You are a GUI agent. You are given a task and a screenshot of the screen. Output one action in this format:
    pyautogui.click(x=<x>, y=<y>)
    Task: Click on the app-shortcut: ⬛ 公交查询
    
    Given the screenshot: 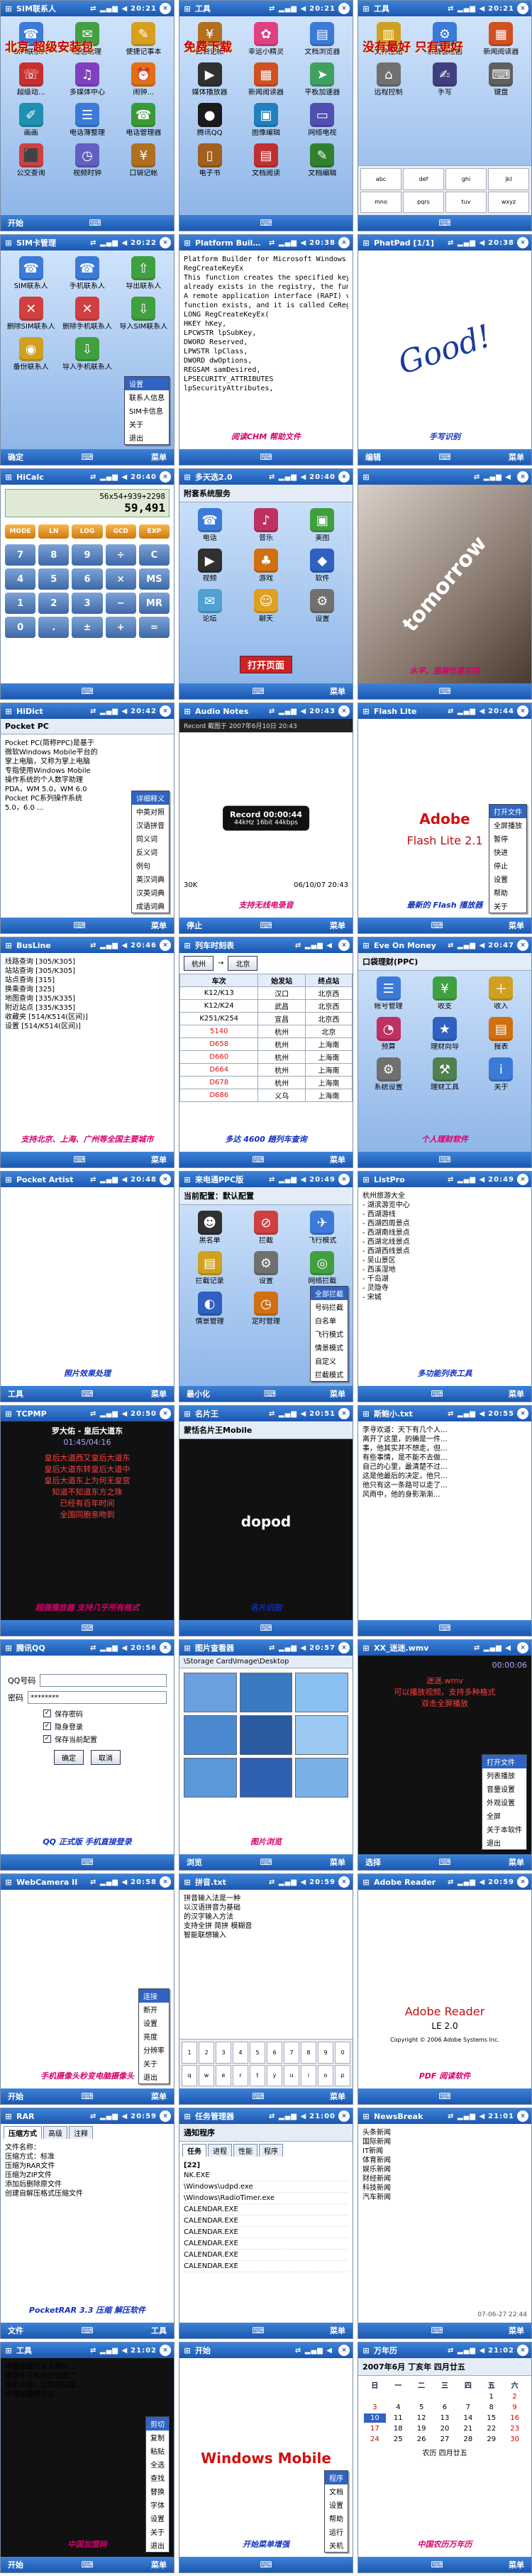 What is the action you would take?
    pyautogui.click(x=31, y=160)
    